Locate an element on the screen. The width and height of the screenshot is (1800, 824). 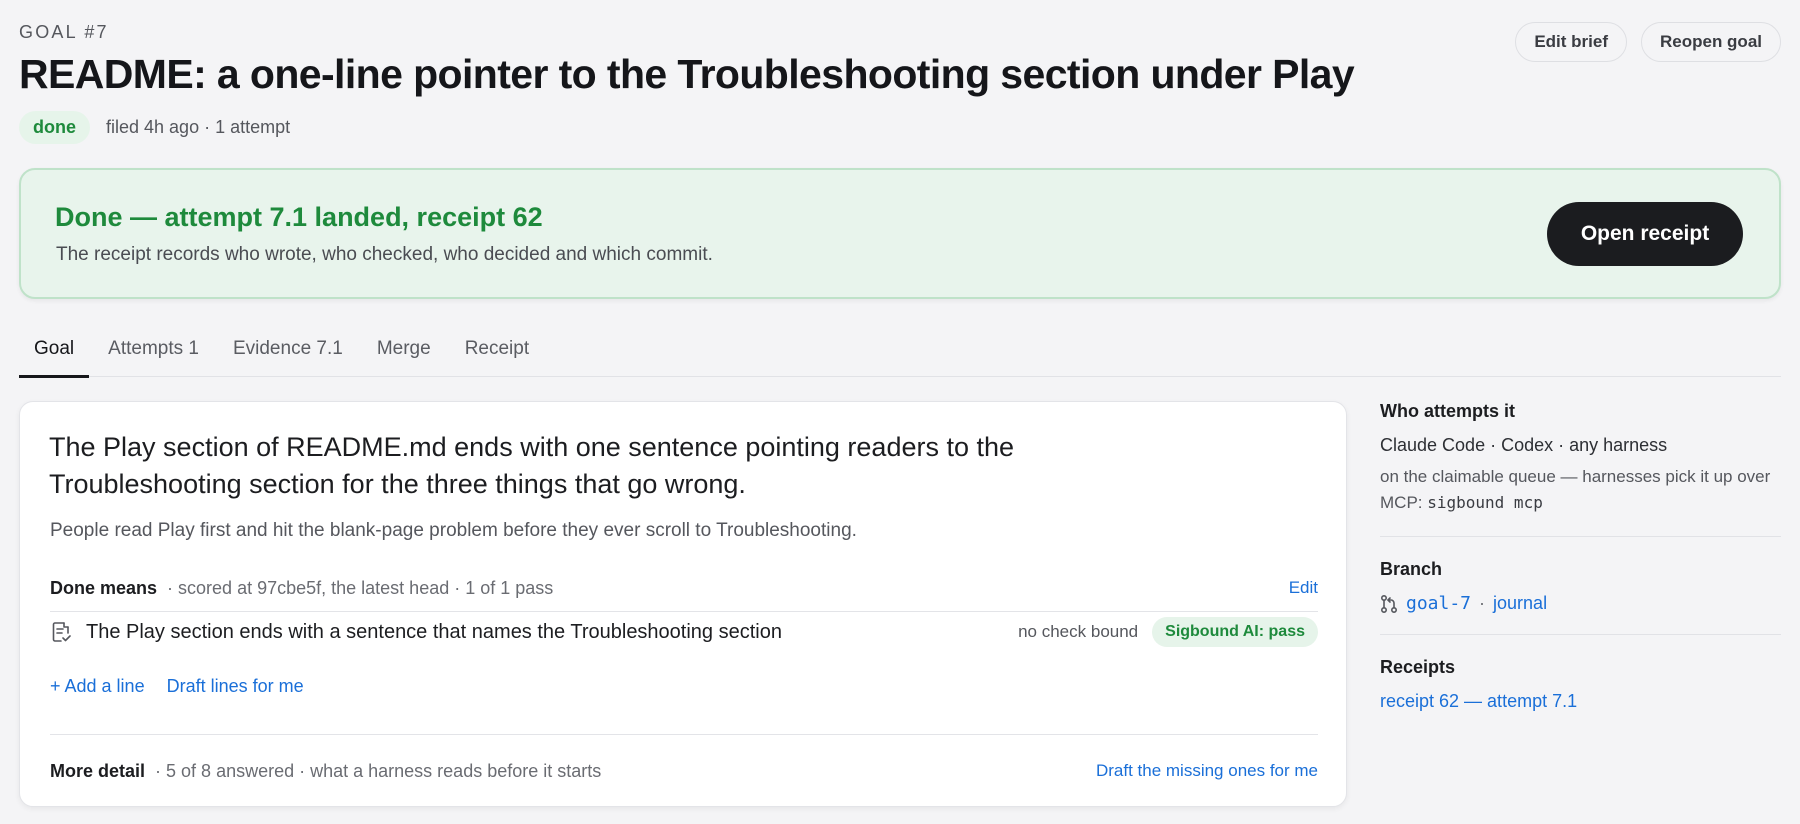
banner-title: Done — attempt 7.1 landed, receipt 62 is located at coordinates (299, 217).